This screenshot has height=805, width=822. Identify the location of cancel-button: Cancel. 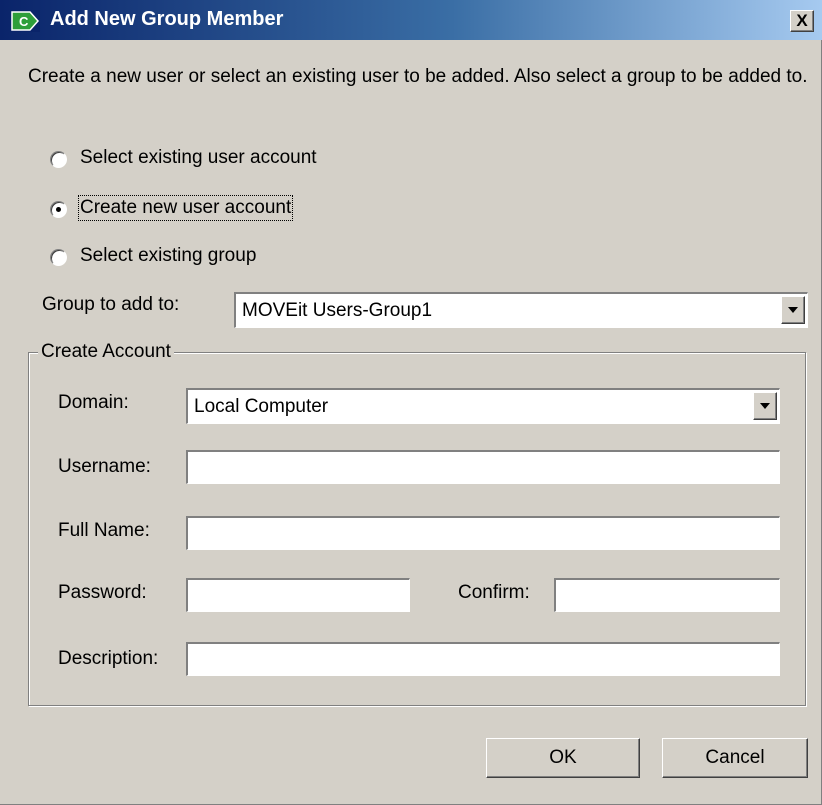
(735, 758).